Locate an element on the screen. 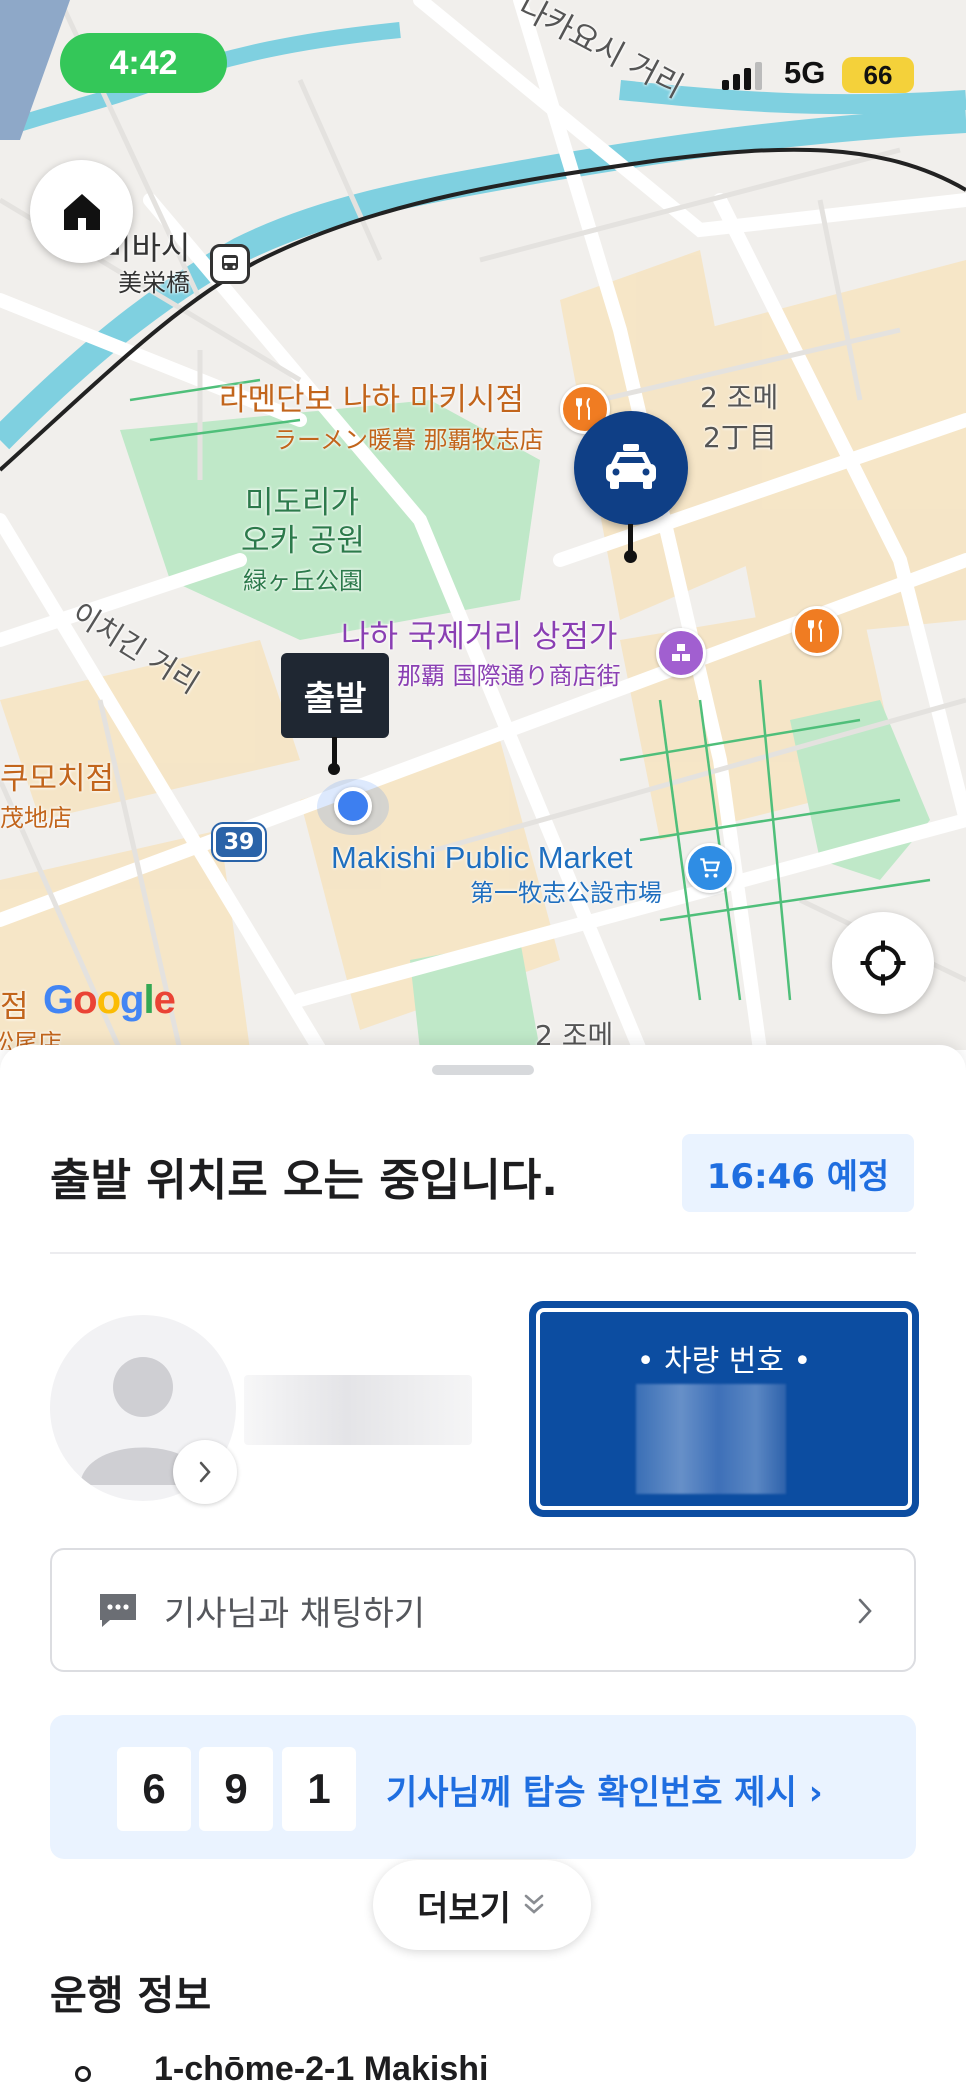  origin-dot-icon is located at coordinates (83, 2074).